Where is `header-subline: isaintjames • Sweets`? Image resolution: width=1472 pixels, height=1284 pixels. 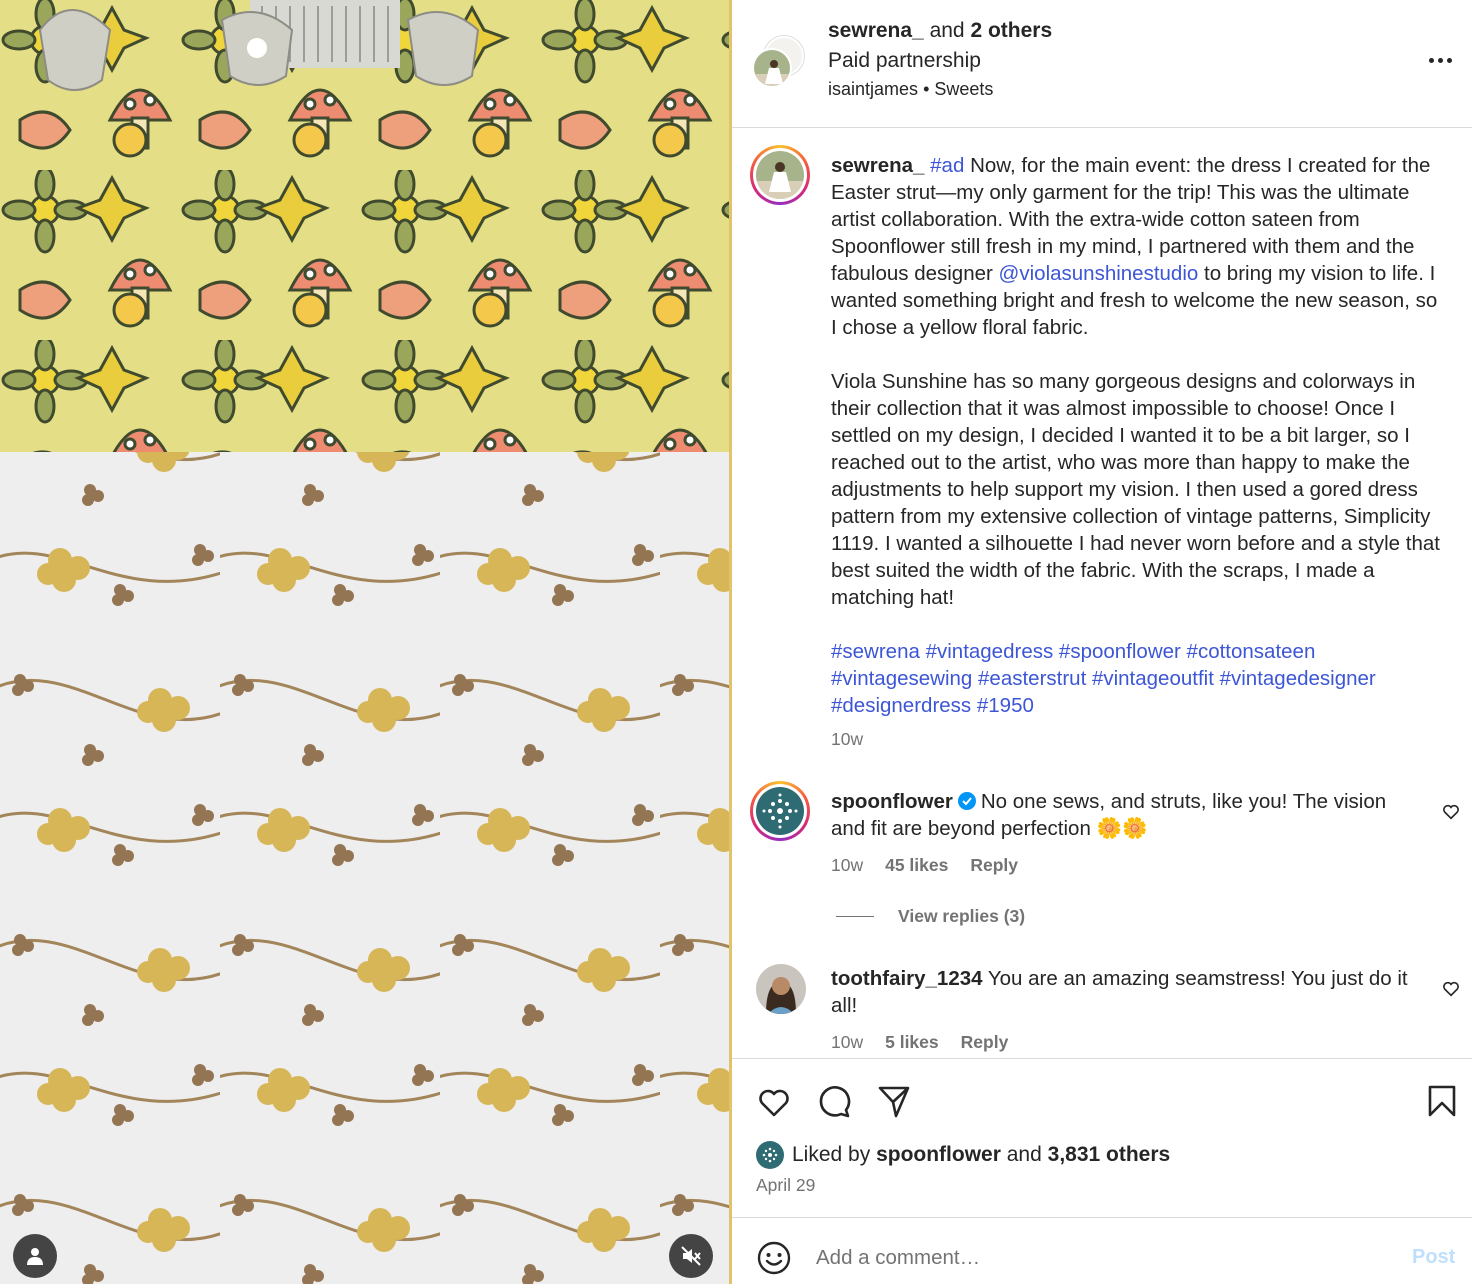 header-subline: isaintjames • Sweets is located at coordinates (910, 89).